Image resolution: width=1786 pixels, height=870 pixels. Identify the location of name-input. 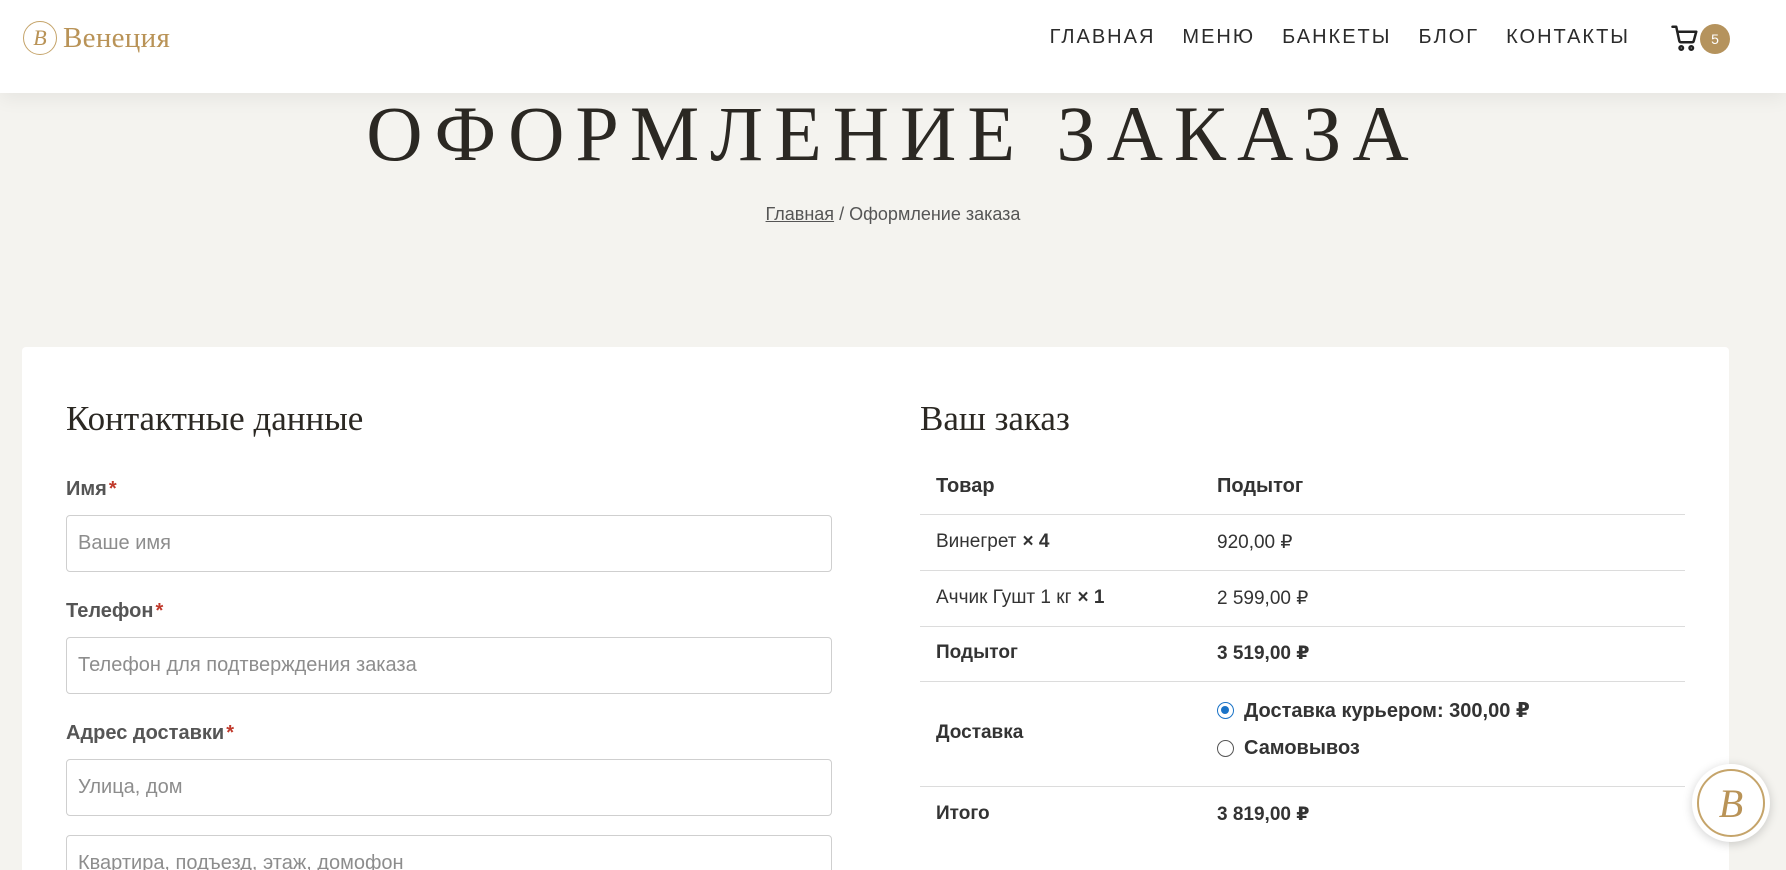
(449, 543).